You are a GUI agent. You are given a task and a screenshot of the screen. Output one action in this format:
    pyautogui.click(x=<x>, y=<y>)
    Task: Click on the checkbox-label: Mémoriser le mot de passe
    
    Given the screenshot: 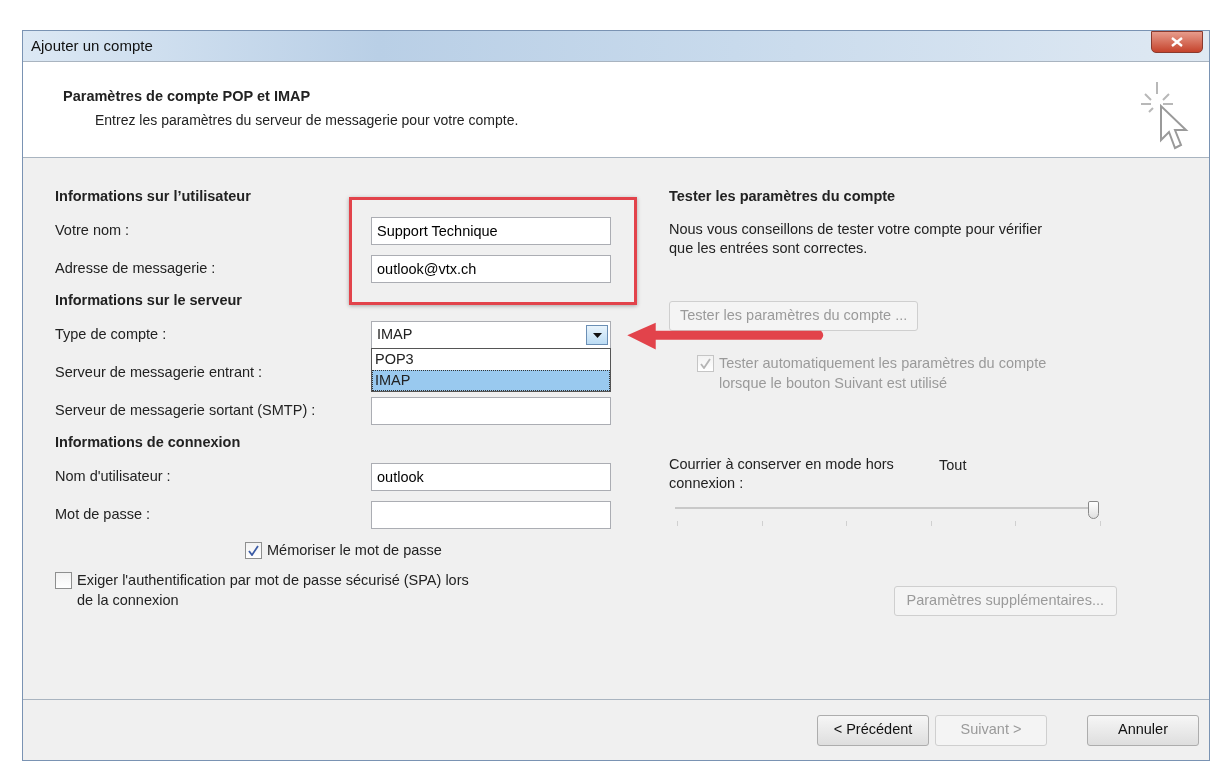 What is the action you would take?
    pyautogui.click(x=355, y=550)
    